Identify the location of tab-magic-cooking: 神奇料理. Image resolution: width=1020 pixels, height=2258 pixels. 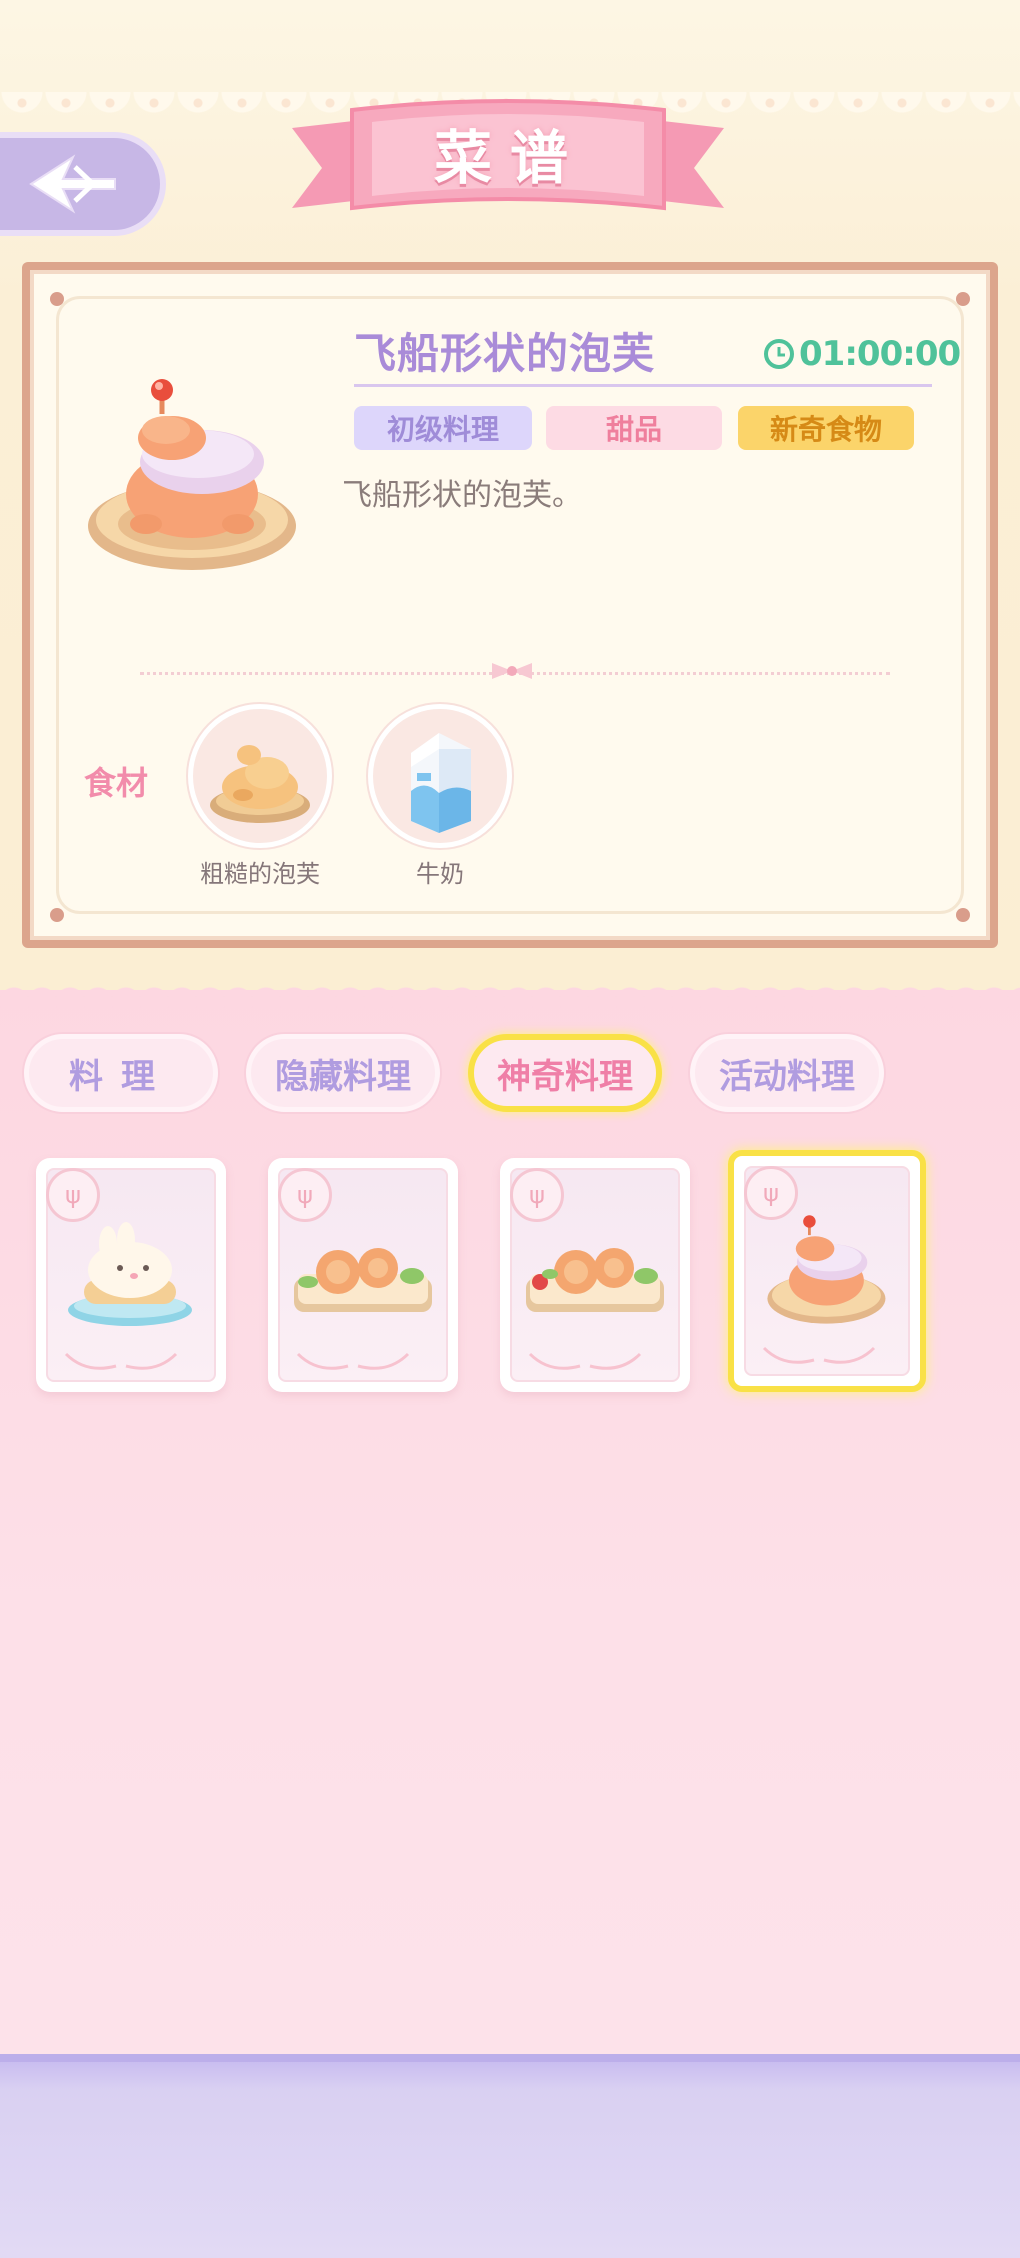
(565, 1073).